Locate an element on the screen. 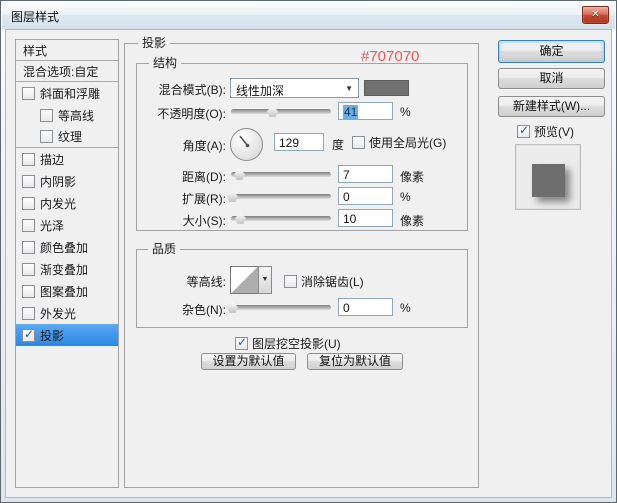 The image size is (617, 503). sidebar-item-blending-options: 混合选项:自定 is located at coordinates (67, 71).